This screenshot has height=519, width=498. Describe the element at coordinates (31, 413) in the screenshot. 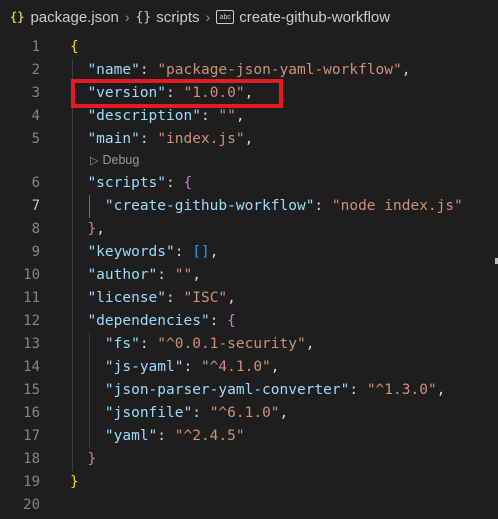

I see `line-number: 16` at that location.